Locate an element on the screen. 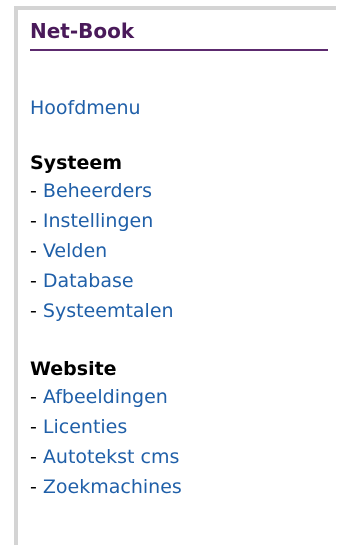 This screenshot has width=337, height=545. link-instellingen: Instellingen is located at coordinates (98, 221).